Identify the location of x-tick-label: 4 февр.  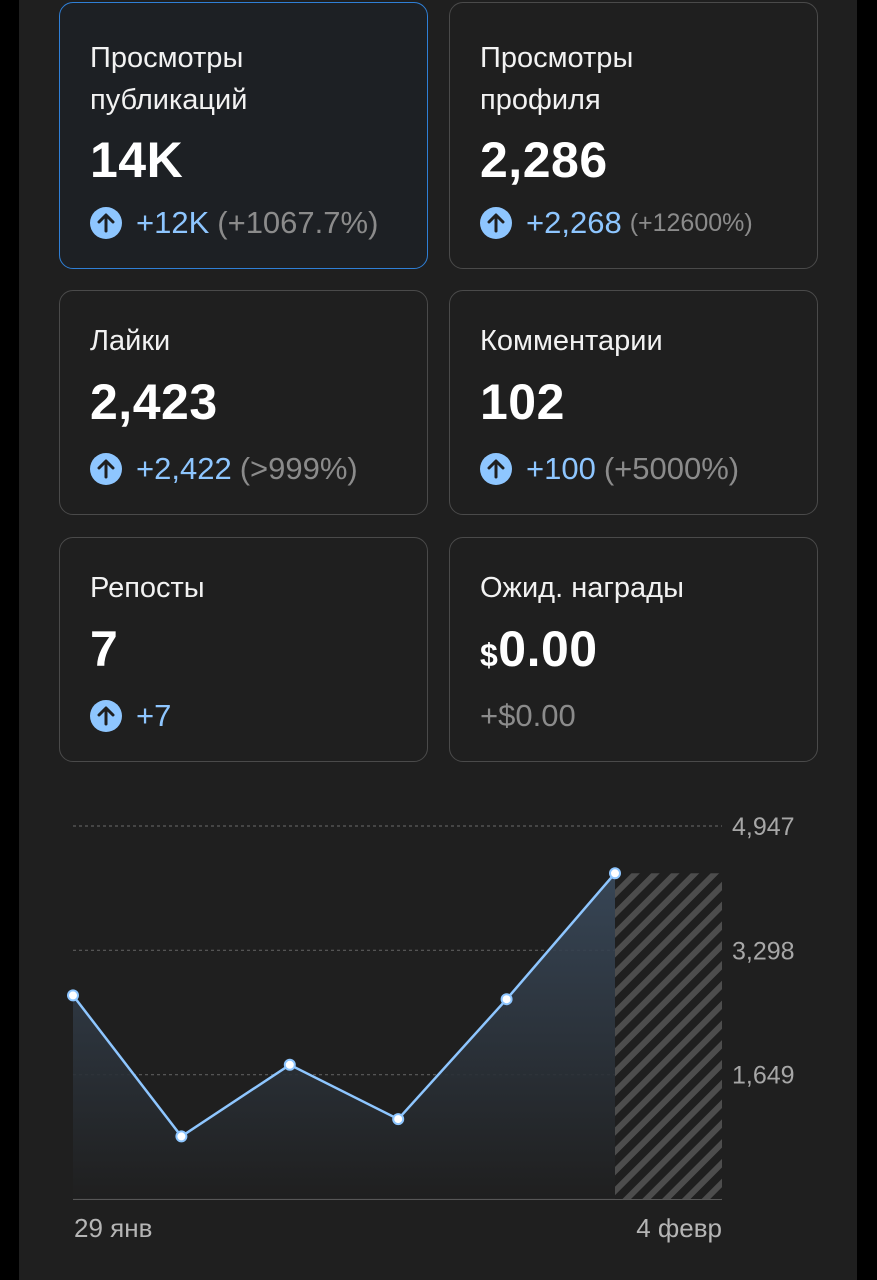
(679, 1228).